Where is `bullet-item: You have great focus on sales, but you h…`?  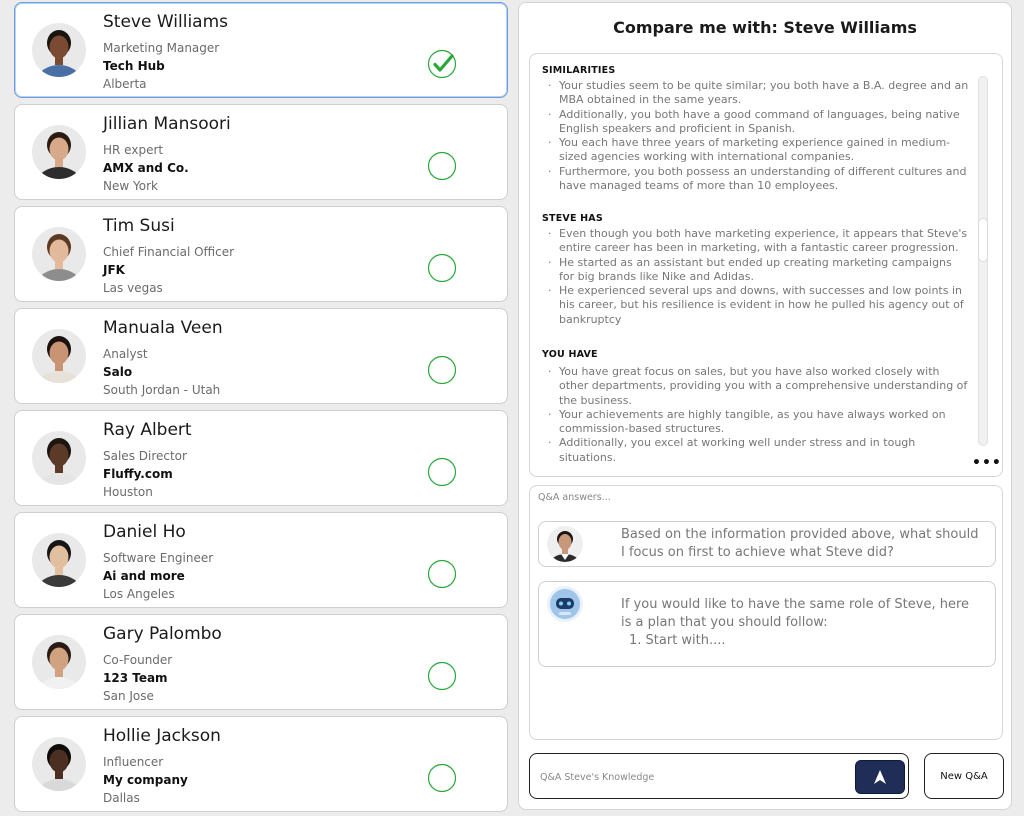
bullet-item: You have great focus on sales, but you h… is located at coordinates (758, 386).